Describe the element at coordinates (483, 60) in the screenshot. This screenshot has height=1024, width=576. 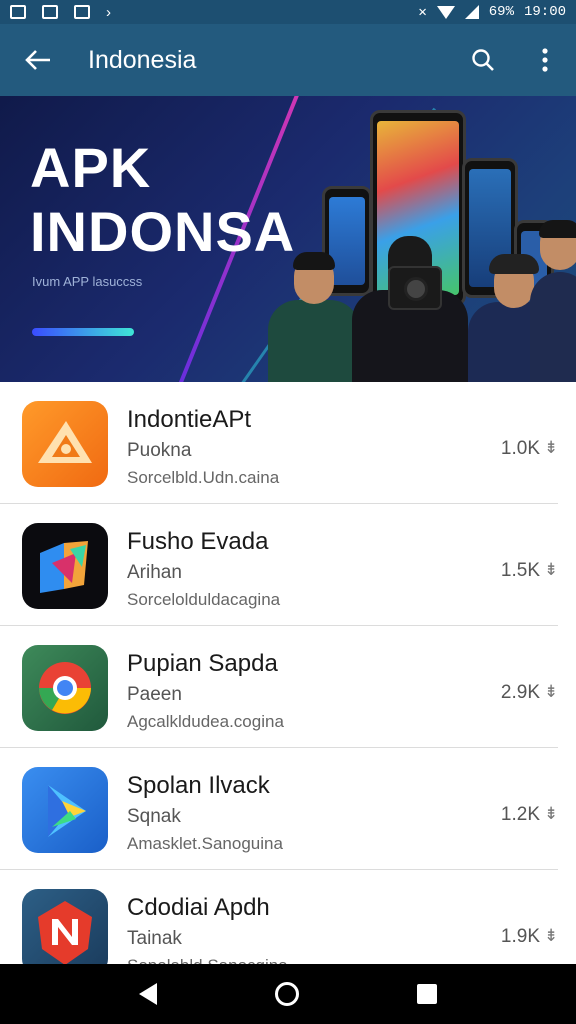
I see `search-icon` at that location.